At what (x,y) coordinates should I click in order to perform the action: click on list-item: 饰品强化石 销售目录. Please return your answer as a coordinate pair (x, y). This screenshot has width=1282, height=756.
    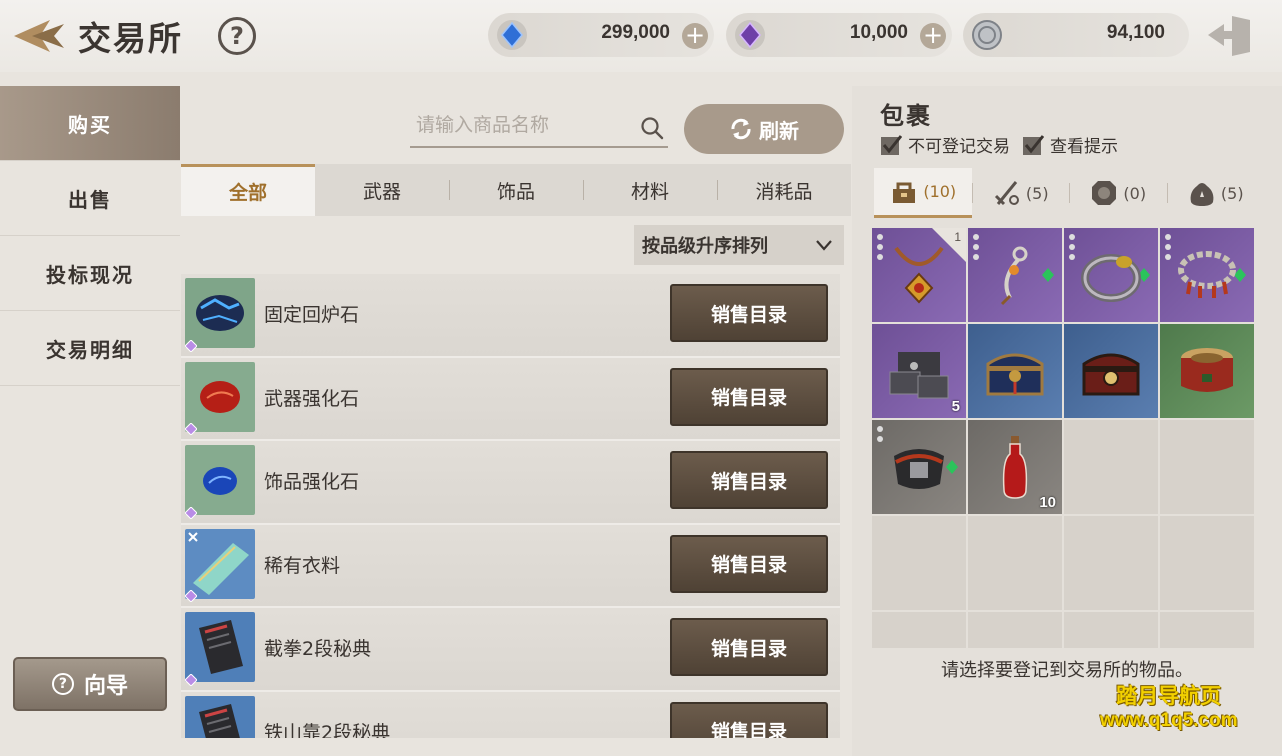
    Looking at the image, I should click on (510, 483).